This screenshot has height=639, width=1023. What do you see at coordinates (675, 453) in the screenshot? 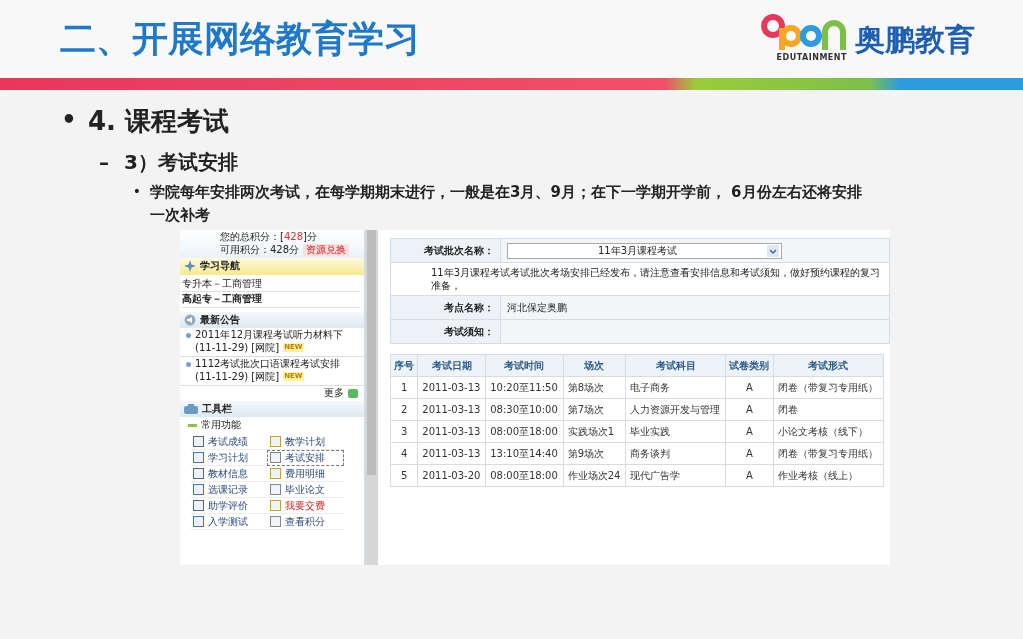
I see `table-cell: 商务谈判` at bounding box center [675, 453].